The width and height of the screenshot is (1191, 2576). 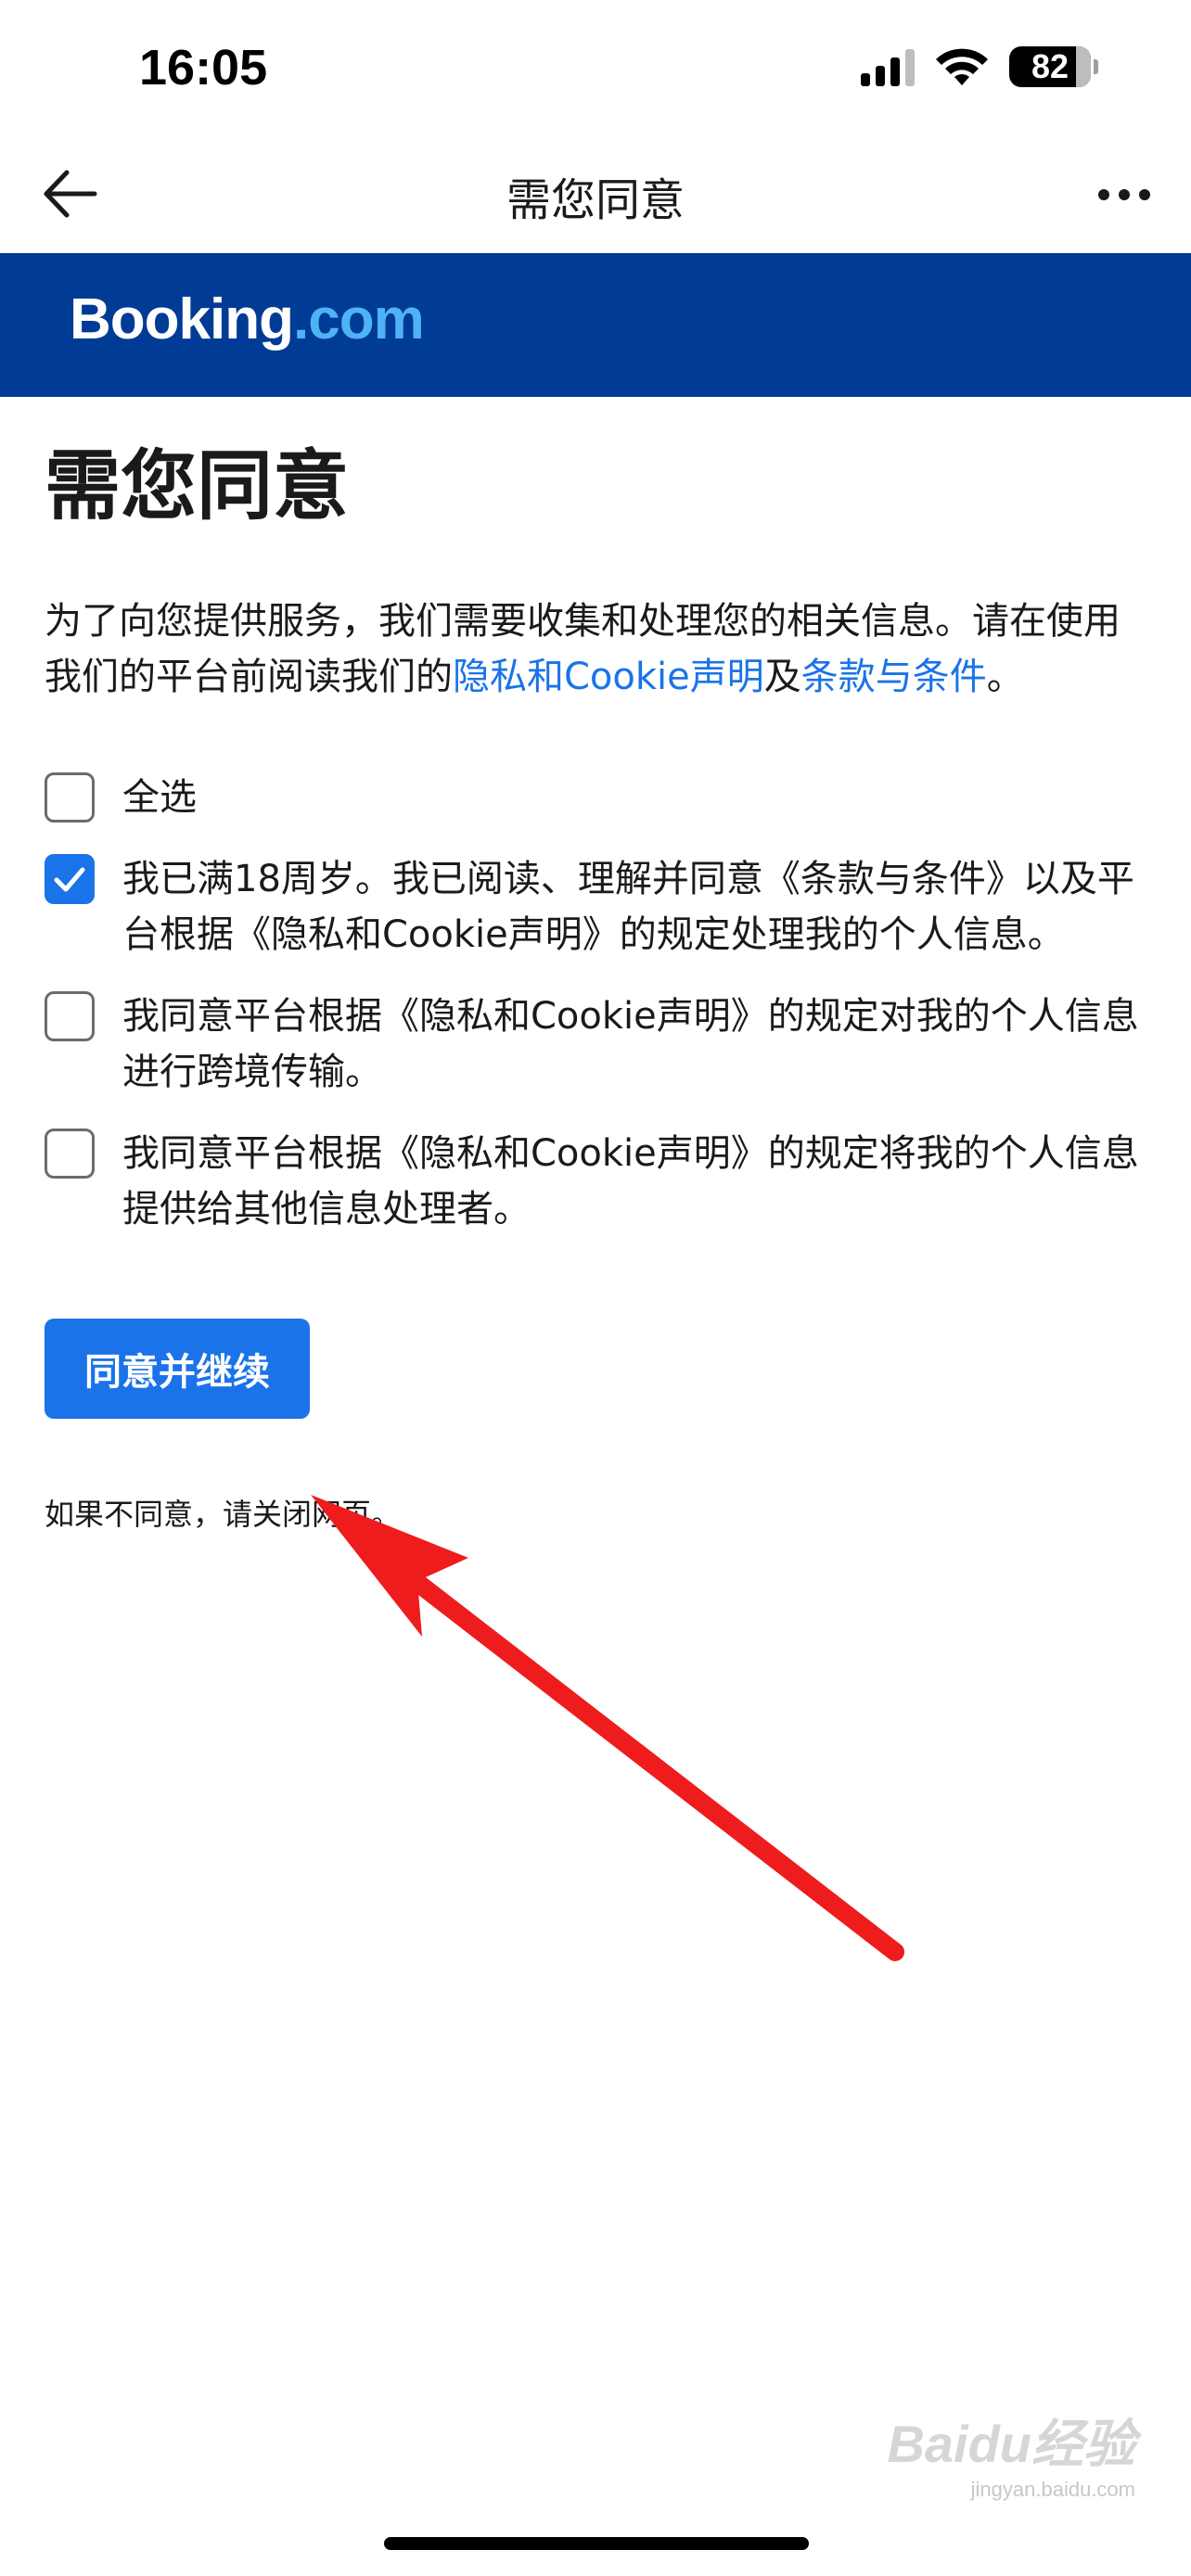 I want to click on brand-header: Booking.com, so click(x=595, y=325).